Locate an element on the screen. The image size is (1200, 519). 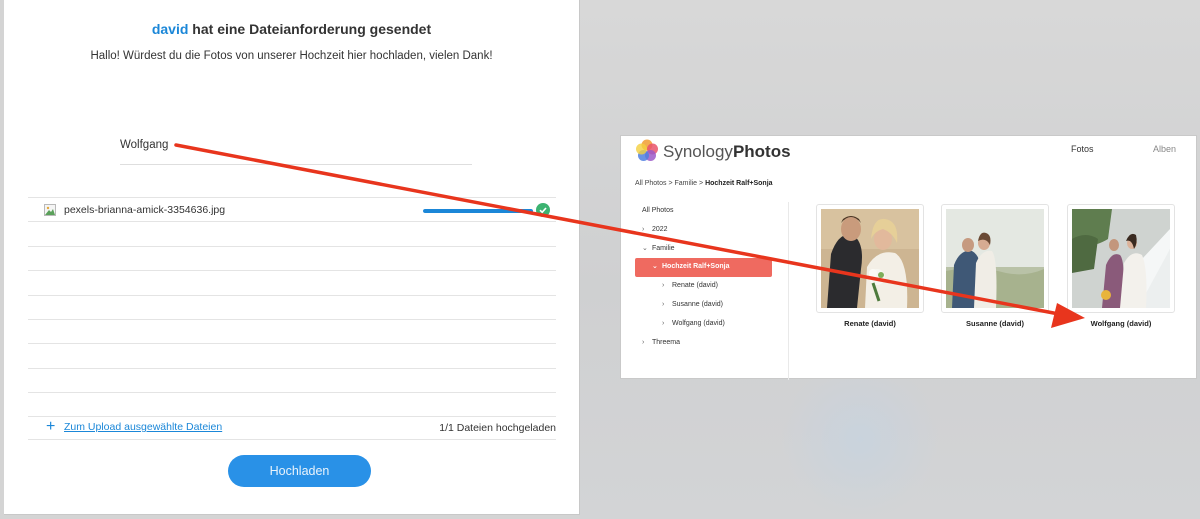
tree-item-threema: › Threema is located at coordinates (705, 343).